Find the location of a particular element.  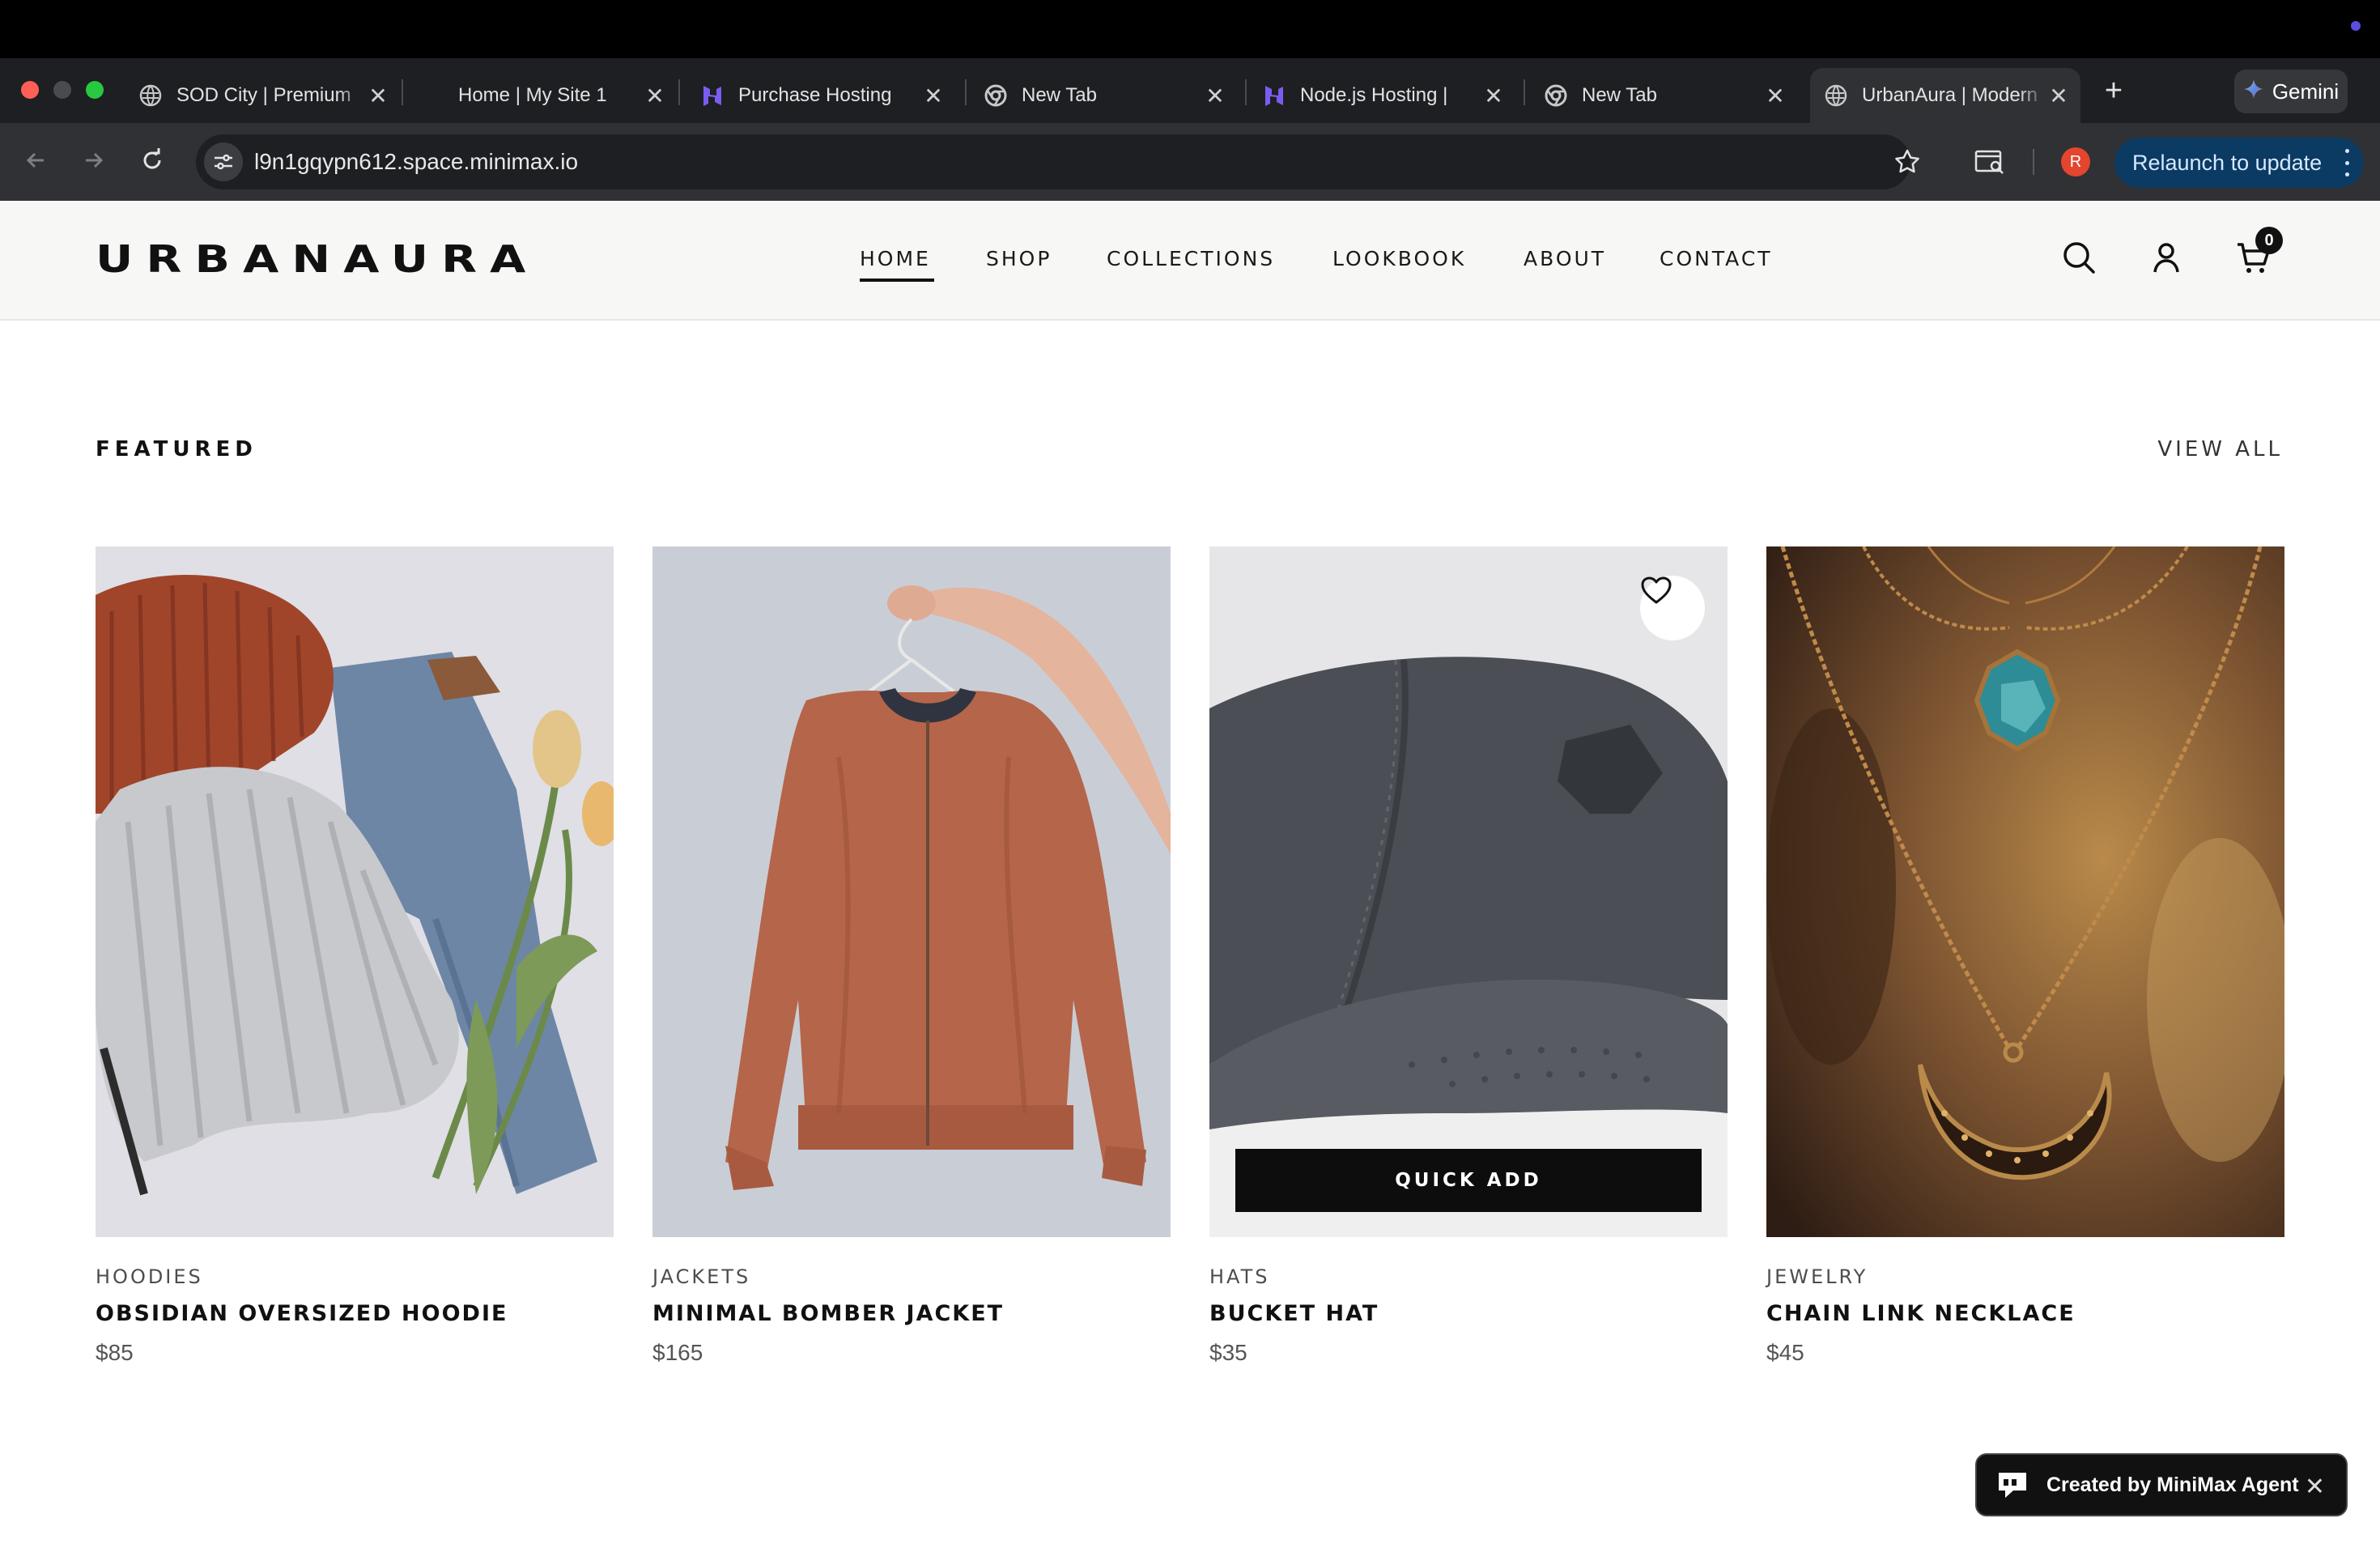

tab-title: Home | My Site 1 is located at coordinates (533, 95).